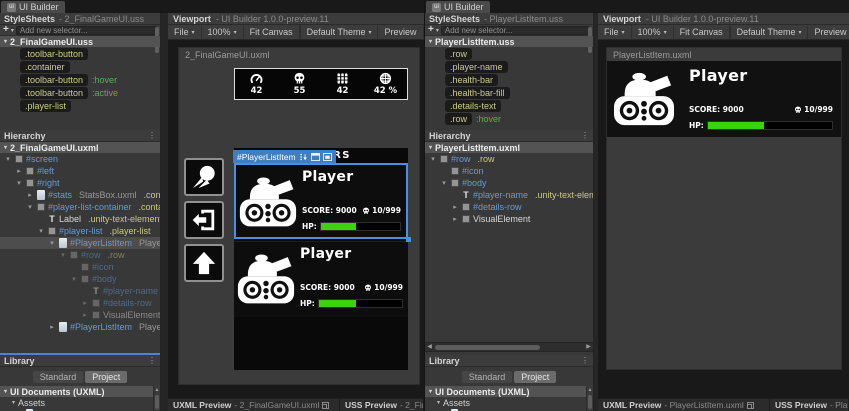 Image resolution: width=849 pixels, height=411 pixels. I want to click on game-stats-box: 42 55 42 42 %, so click(321, 84).